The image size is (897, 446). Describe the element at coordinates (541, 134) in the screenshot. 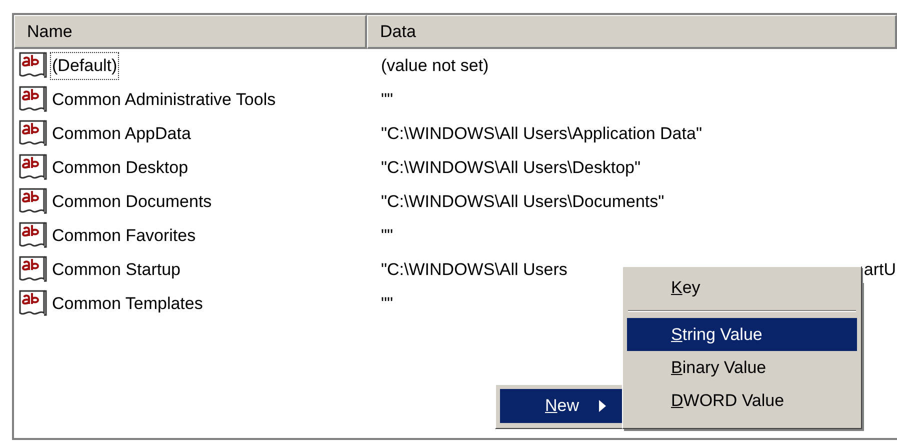

I see `value-data: "C:\WINDOWS\All Users\Application Data"` at that location.